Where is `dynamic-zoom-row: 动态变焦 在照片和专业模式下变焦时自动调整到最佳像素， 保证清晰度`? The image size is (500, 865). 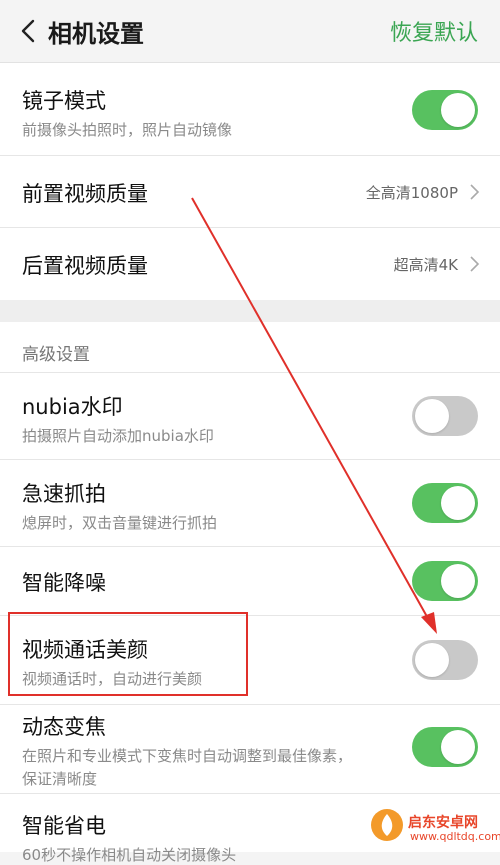 dynamic-zoom-row: 动态变焦 在照片和专业模式下变焦时自动调整到最佳像素， 保证清晰度 is located at coordinates (250, 749).